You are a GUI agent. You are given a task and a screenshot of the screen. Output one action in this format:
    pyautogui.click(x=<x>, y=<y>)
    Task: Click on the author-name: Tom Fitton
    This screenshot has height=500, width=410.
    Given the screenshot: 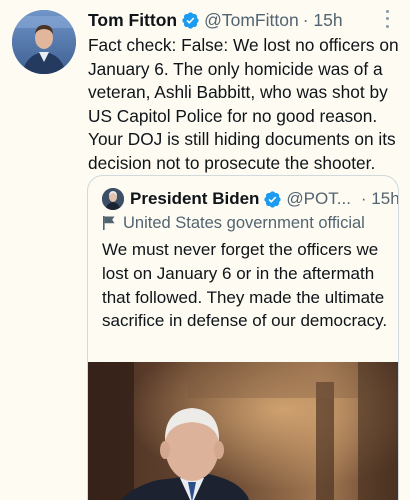 What is the action you would take?
    pyautogui.click(x=132, y=20)
    